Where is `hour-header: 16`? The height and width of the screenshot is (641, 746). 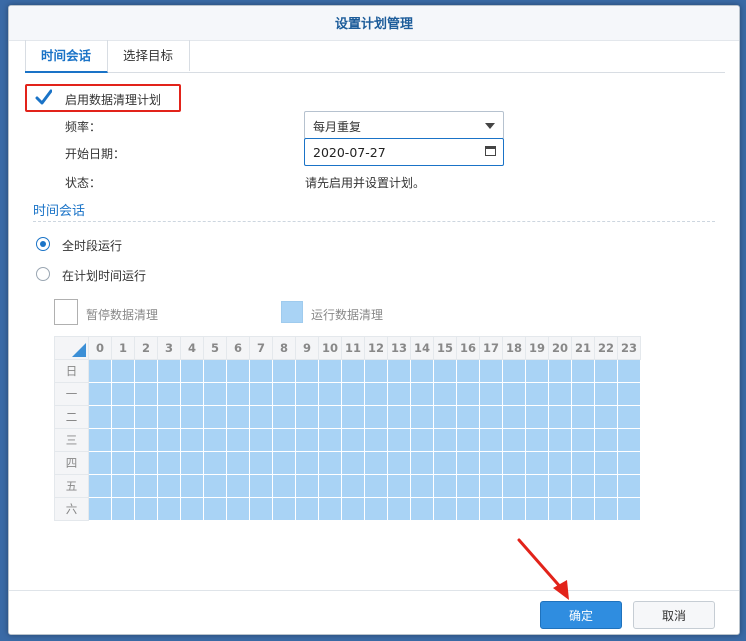
hour-header: 16 is located at coordinates (468, 348).